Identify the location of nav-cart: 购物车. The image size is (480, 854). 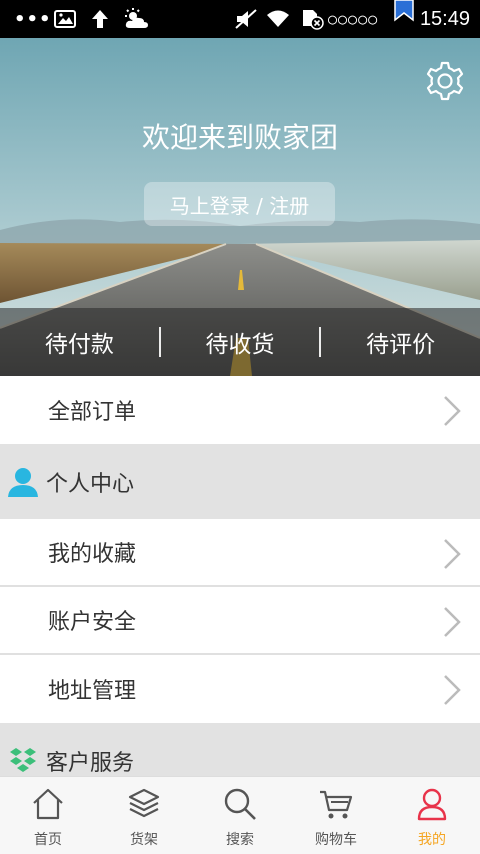
(336, 815).